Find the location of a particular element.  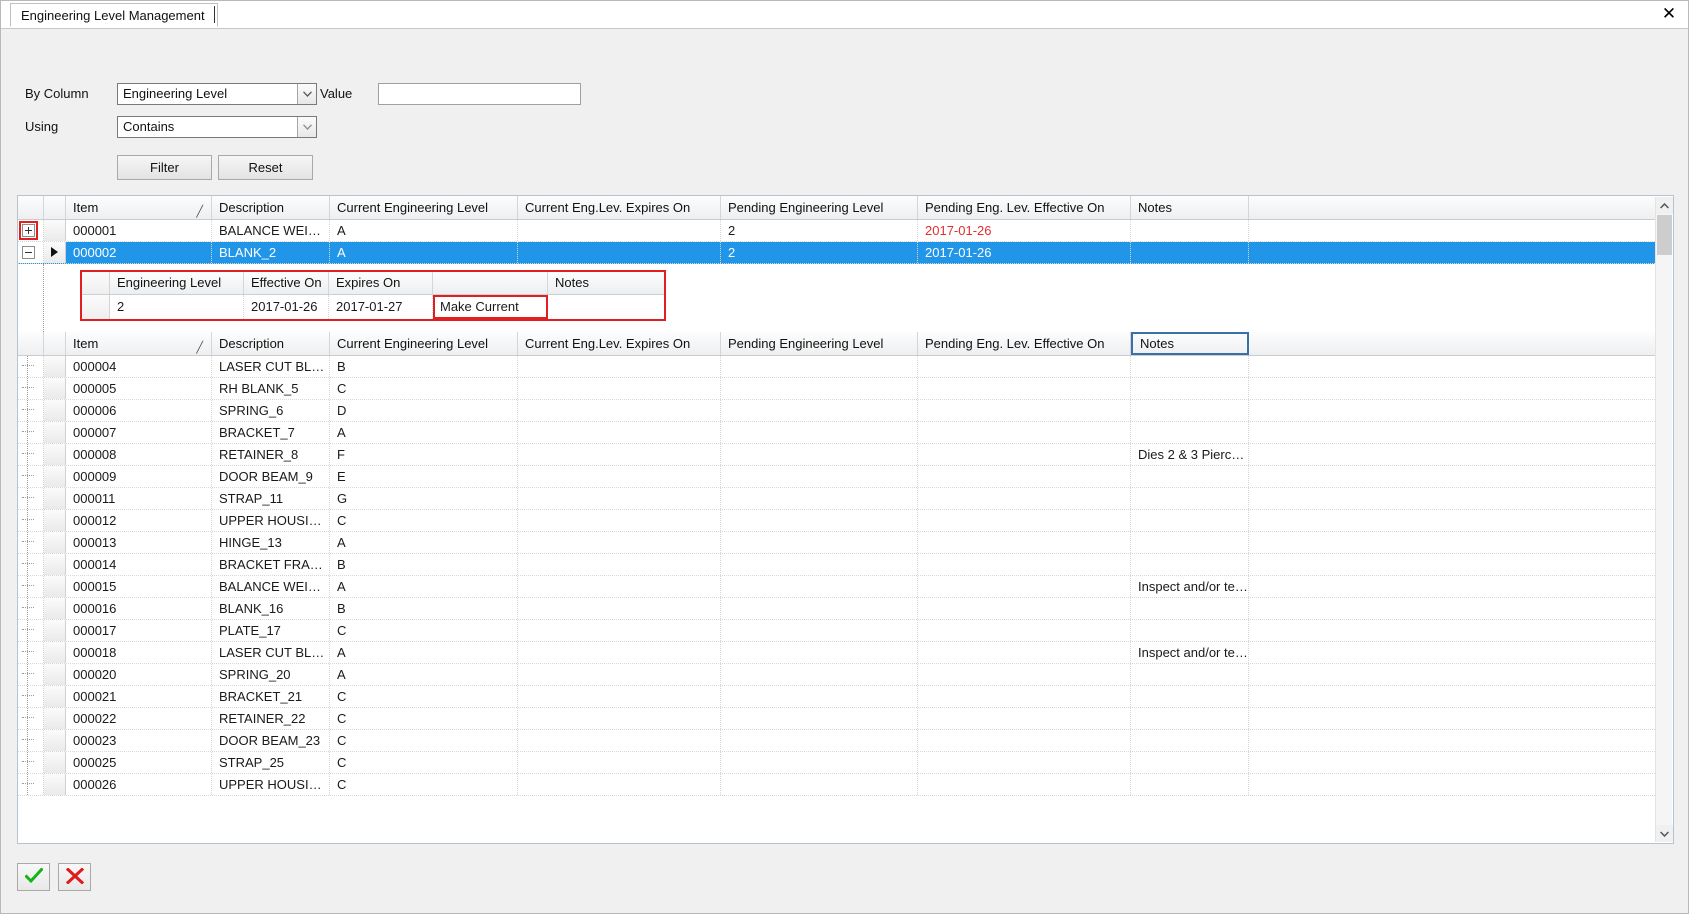

cell-current-level: F is located at coordinates (424, 454).